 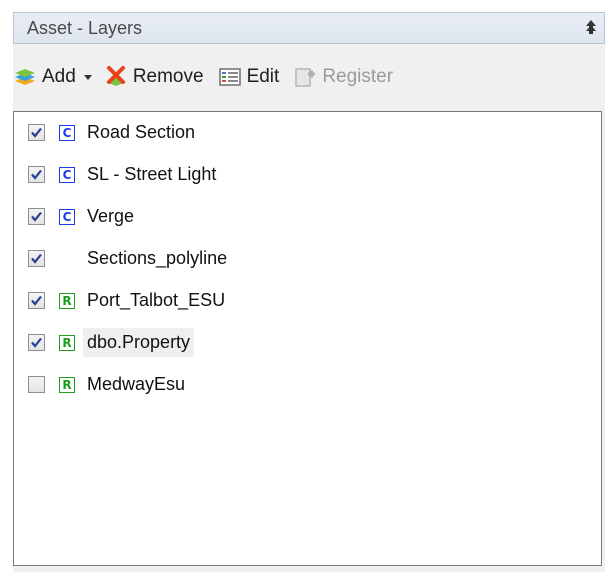 I want to click on remove-button: Remove, so click(x=154, y=77).